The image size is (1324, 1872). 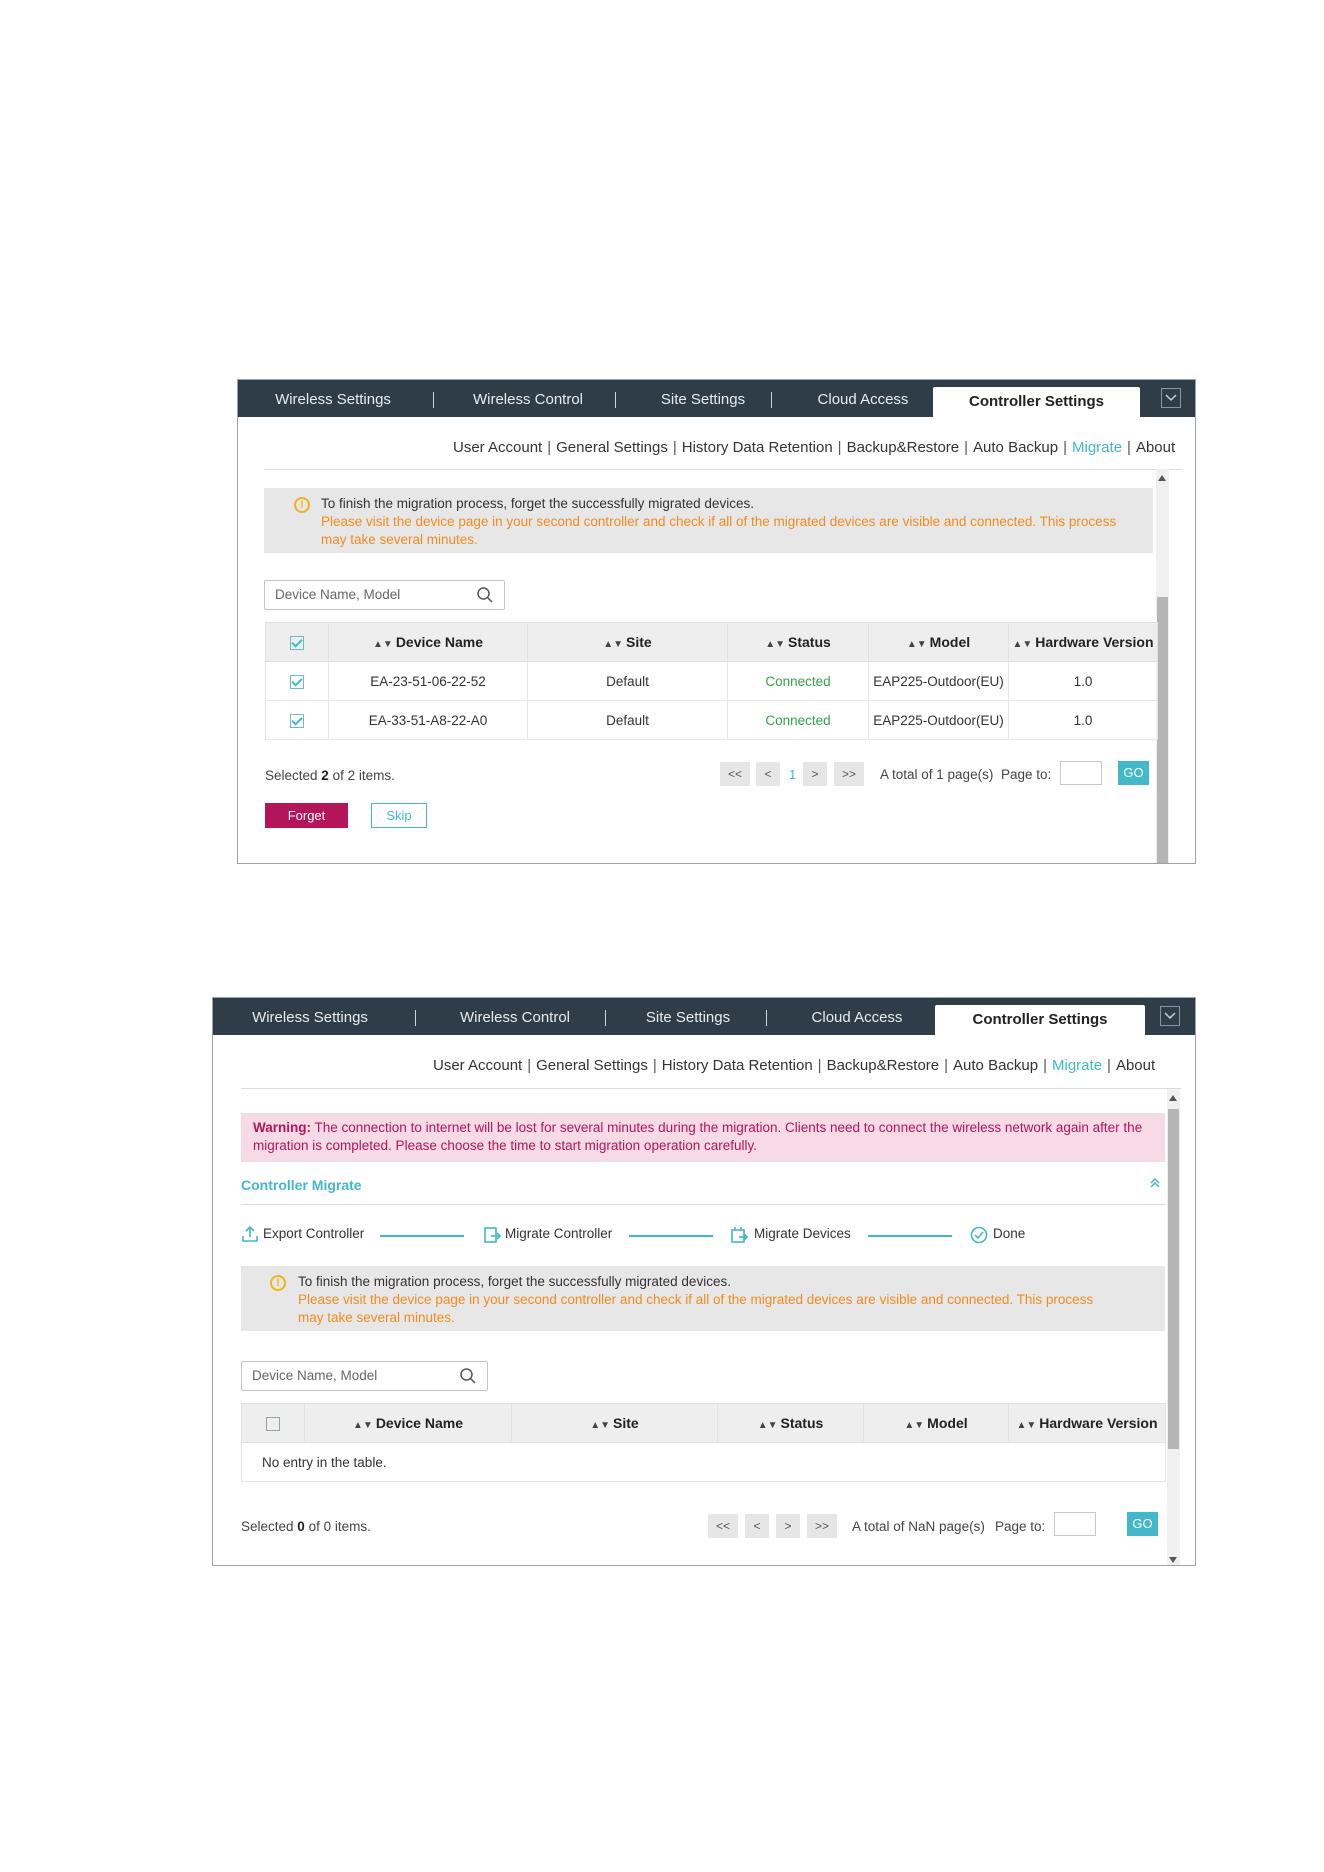 I want to click on page-to-label: Page to:, so click(x=1026, y=774).